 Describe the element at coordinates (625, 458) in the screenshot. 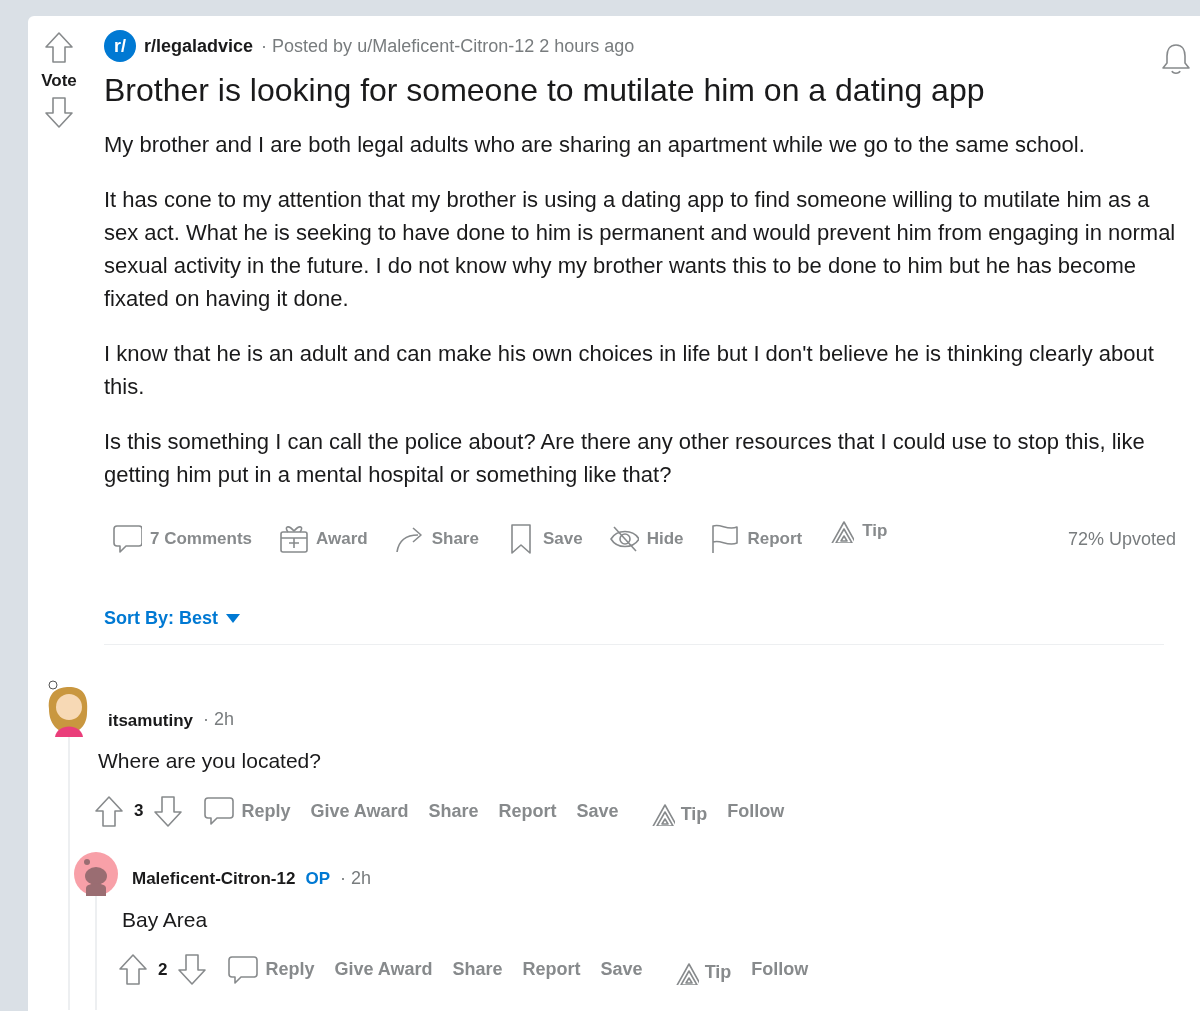

I see `post-paragraph: Is this something I can call the police about? Are there any other resources that I could use to stop this, like getting him put in a mental hospital or something like that?` at that location.